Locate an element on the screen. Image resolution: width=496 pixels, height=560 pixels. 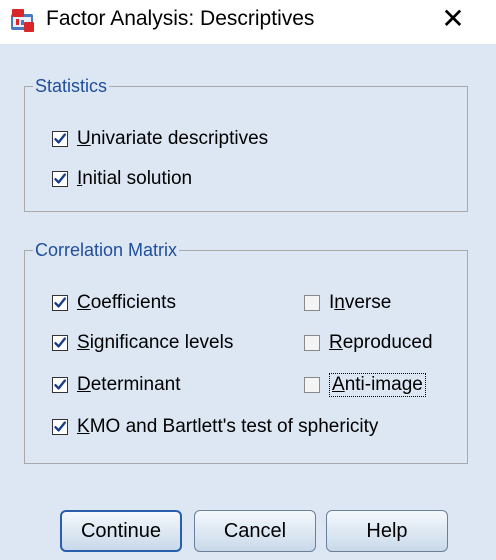
correlation-matrix-legend: Correlation Matrix is located at coordinates (106, 250).